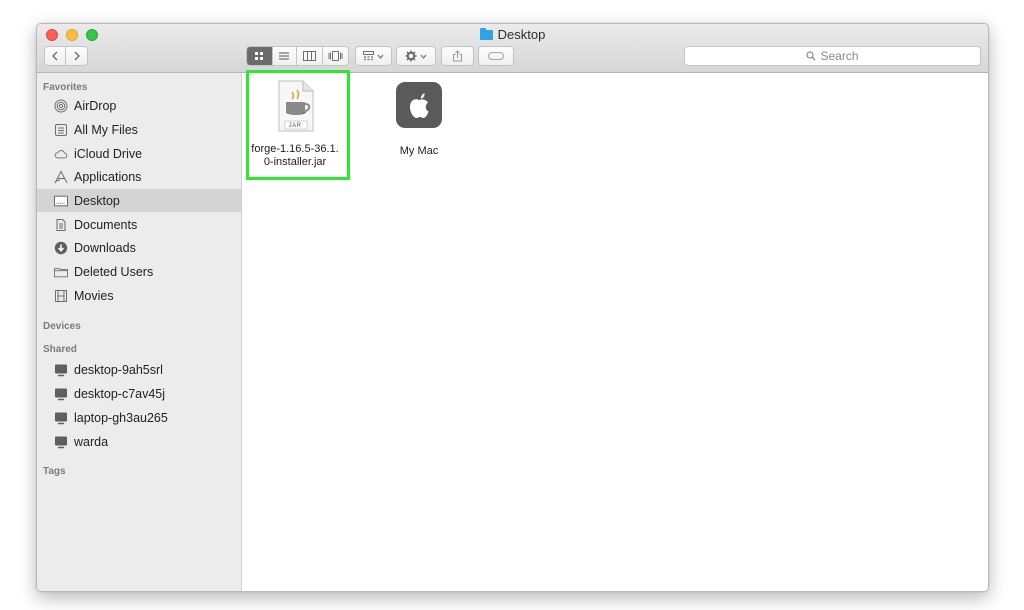 The image size is (1024, 610). Describe the element at coordinates (108, 153) in the screenshot. I see `sidebar-item-label: iCloud Drive` at that location.